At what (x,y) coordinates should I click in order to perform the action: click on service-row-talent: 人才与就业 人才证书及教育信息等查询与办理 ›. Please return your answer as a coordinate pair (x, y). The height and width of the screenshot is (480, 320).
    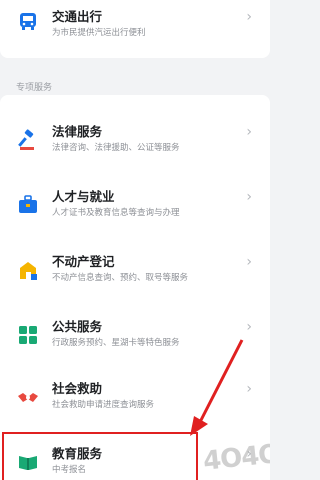
    Looking at the image, I should click on (135, 210).